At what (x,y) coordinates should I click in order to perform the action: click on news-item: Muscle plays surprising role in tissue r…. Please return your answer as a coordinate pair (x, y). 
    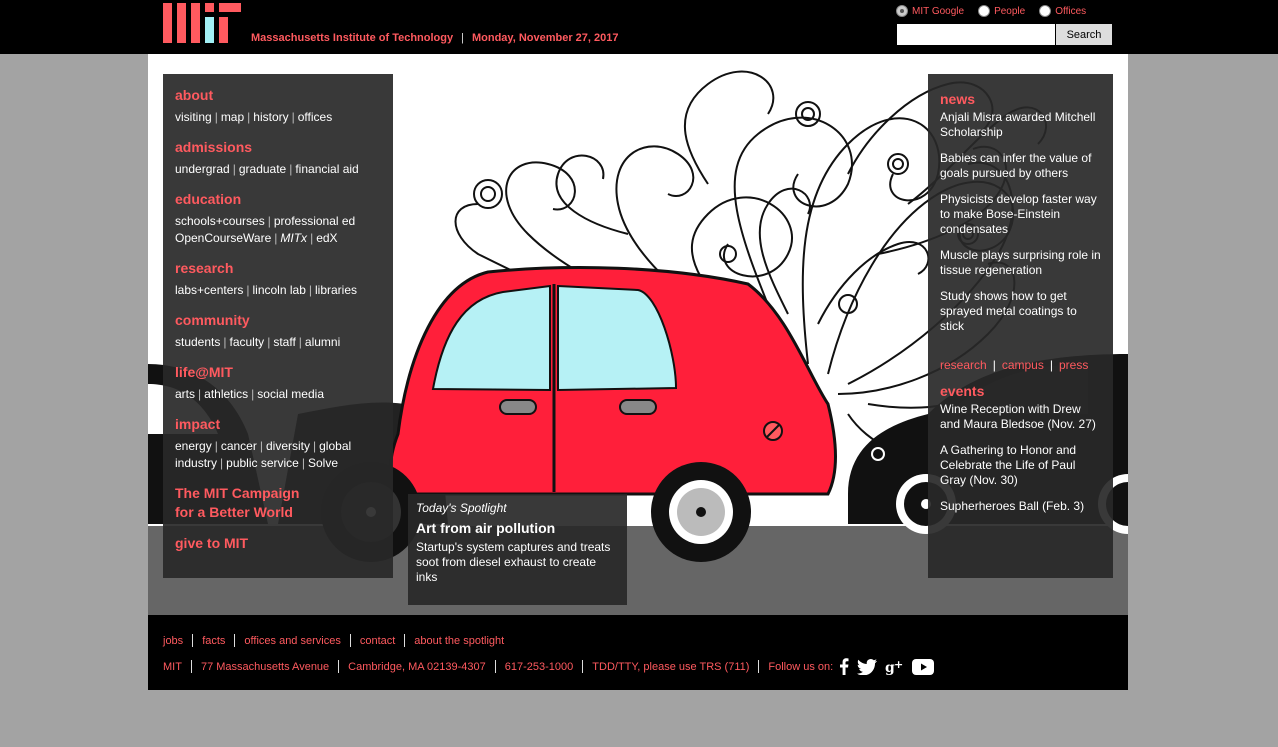
    Looking at the image, I should click on (1020, 263).